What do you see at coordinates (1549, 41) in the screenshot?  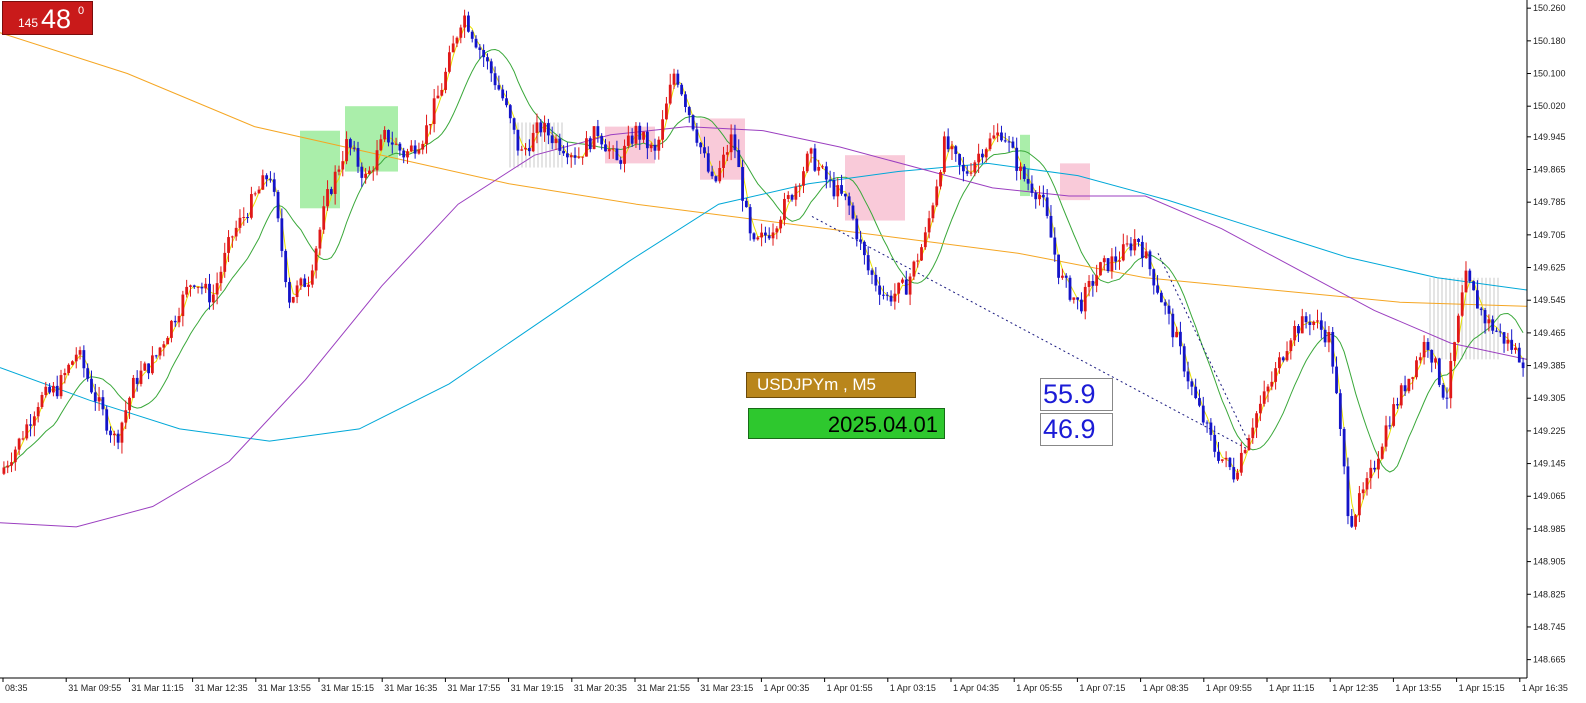 I see `y-tick-label: 150.180` at bounding box center [1549, 41].